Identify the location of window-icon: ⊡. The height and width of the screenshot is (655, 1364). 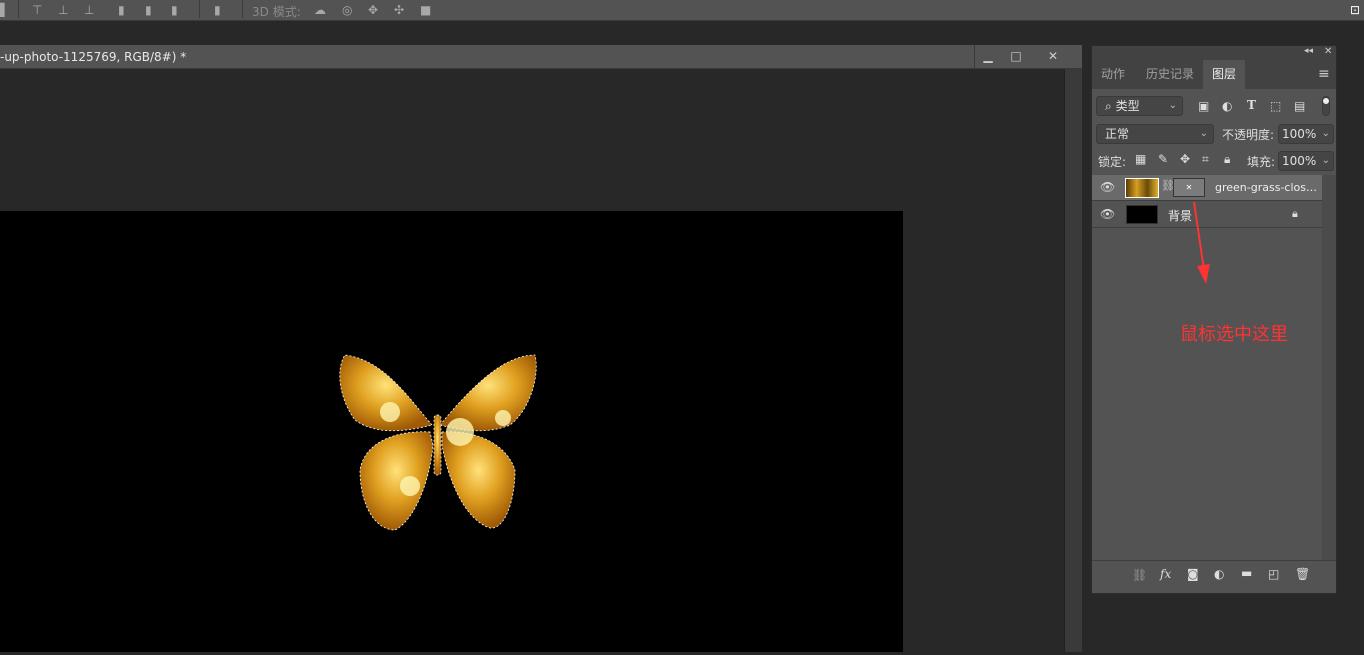
(1355, 10).